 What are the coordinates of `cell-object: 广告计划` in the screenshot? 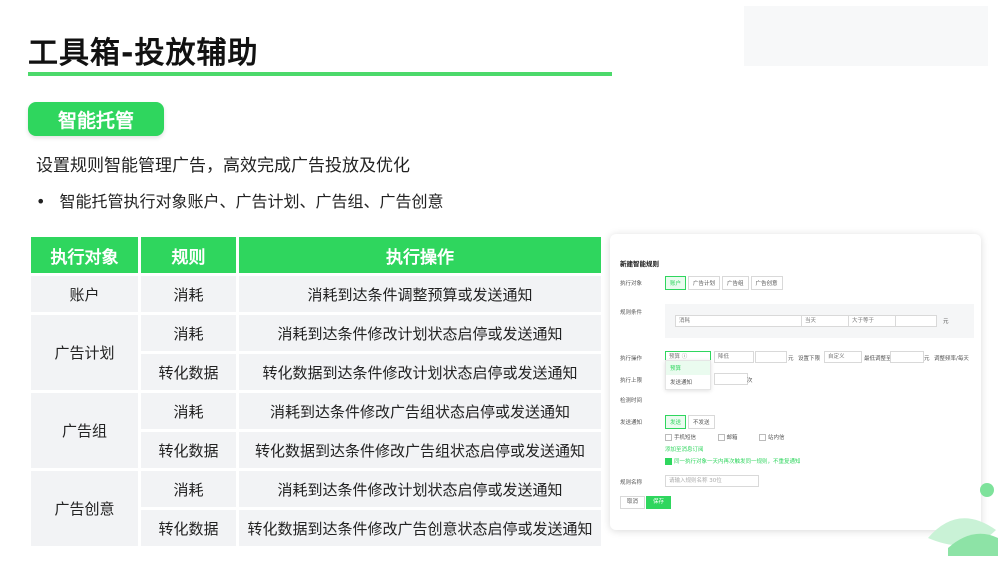 It's located at (84, 352).